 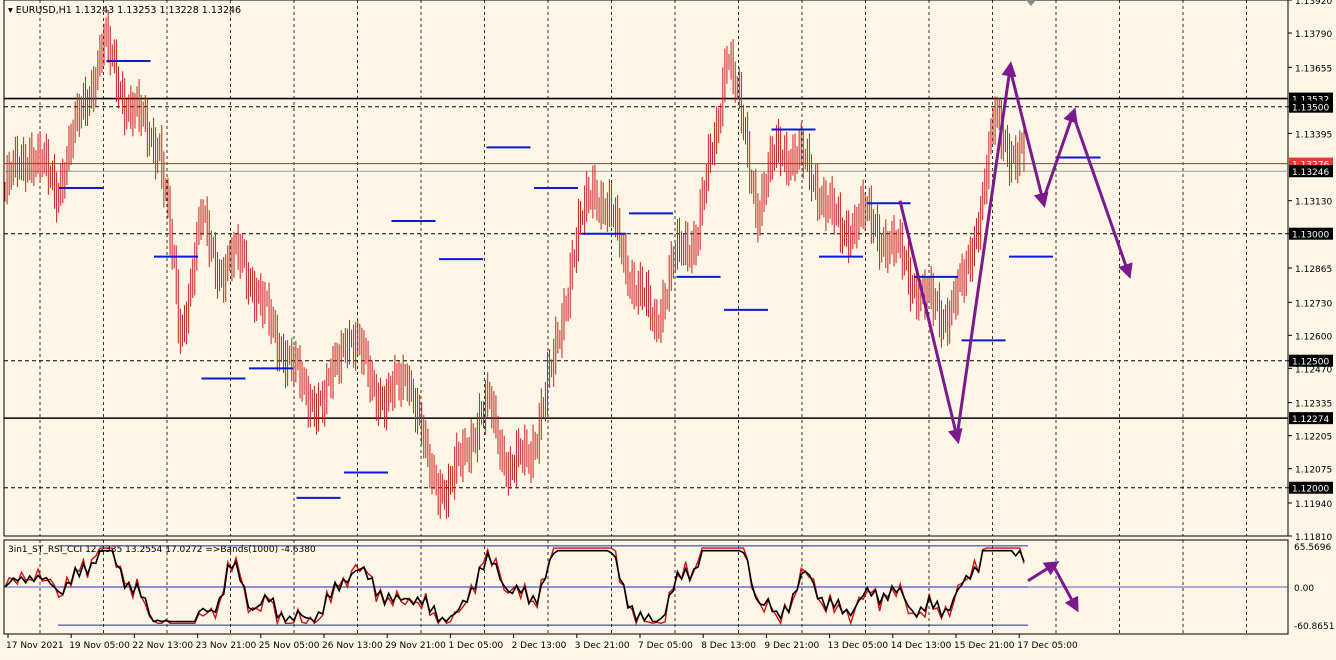 I want to click on price-tick-label: 1.12335, so click(x=1313, y=405).